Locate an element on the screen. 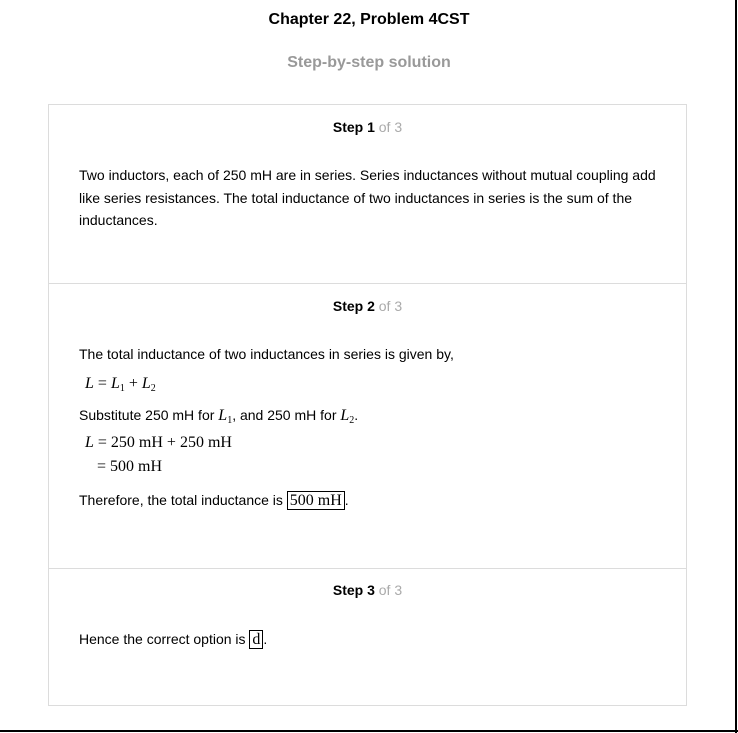 This screenshot has width=738, height=733. page-frame-right is located at coordinates (736, 366).